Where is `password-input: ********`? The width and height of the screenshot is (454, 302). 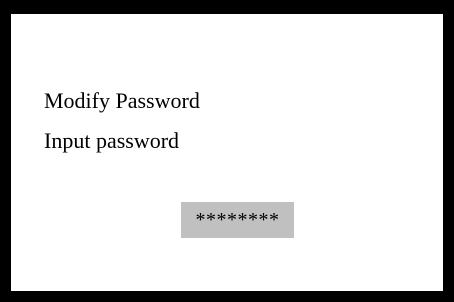 password-input: ******** is located at coordinates (237, 220).